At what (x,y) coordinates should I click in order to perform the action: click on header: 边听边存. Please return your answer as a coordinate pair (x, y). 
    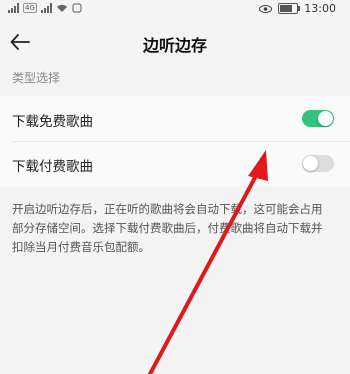
    Looking at the image, I should click on (175, 42).